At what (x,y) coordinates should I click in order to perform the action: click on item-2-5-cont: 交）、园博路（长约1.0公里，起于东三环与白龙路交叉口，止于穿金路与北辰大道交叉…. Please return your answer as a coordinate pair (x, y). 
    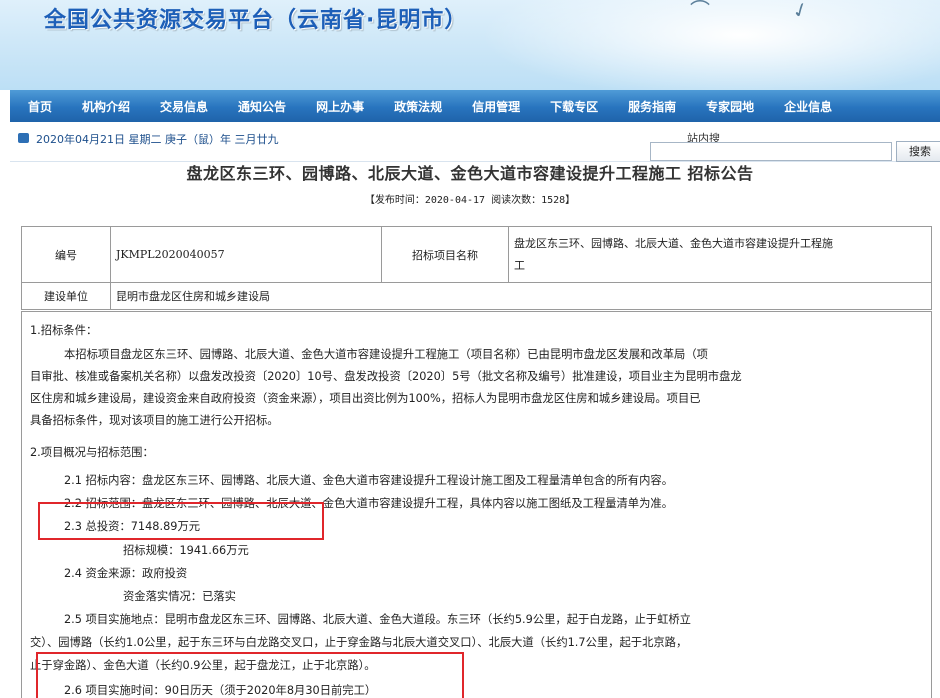
    Looking at the image, I should click on (359, 642).